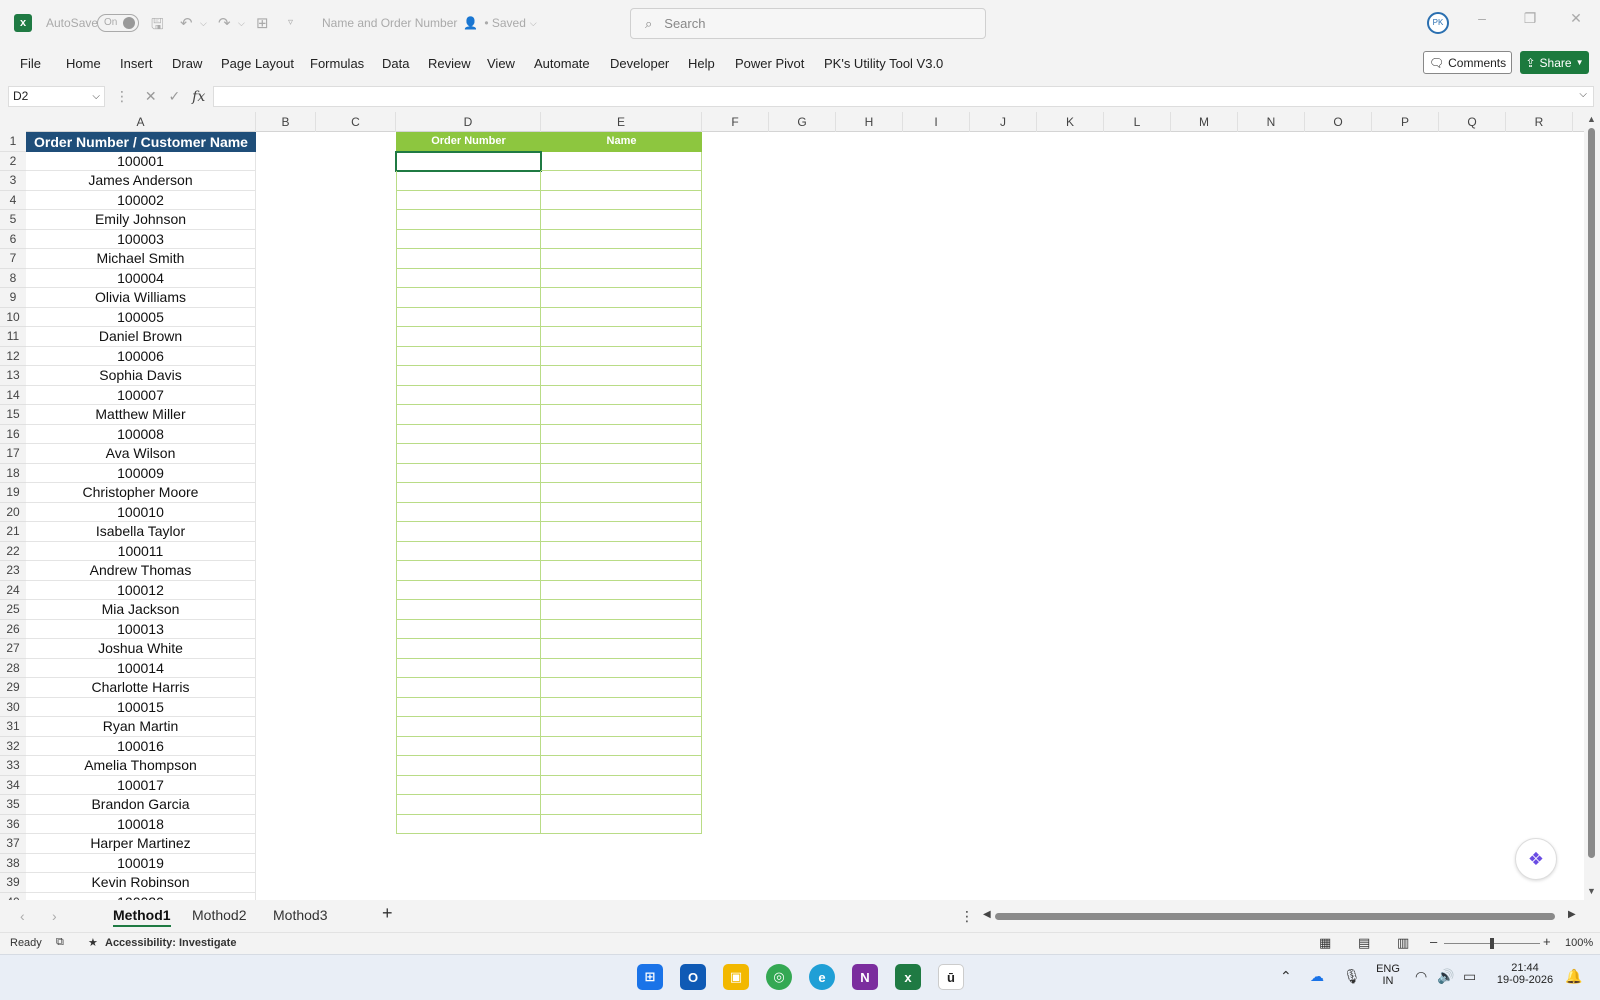 This screenshot has height=1000, width=1600. I want to click on row-header: 24, so click(13, 590).